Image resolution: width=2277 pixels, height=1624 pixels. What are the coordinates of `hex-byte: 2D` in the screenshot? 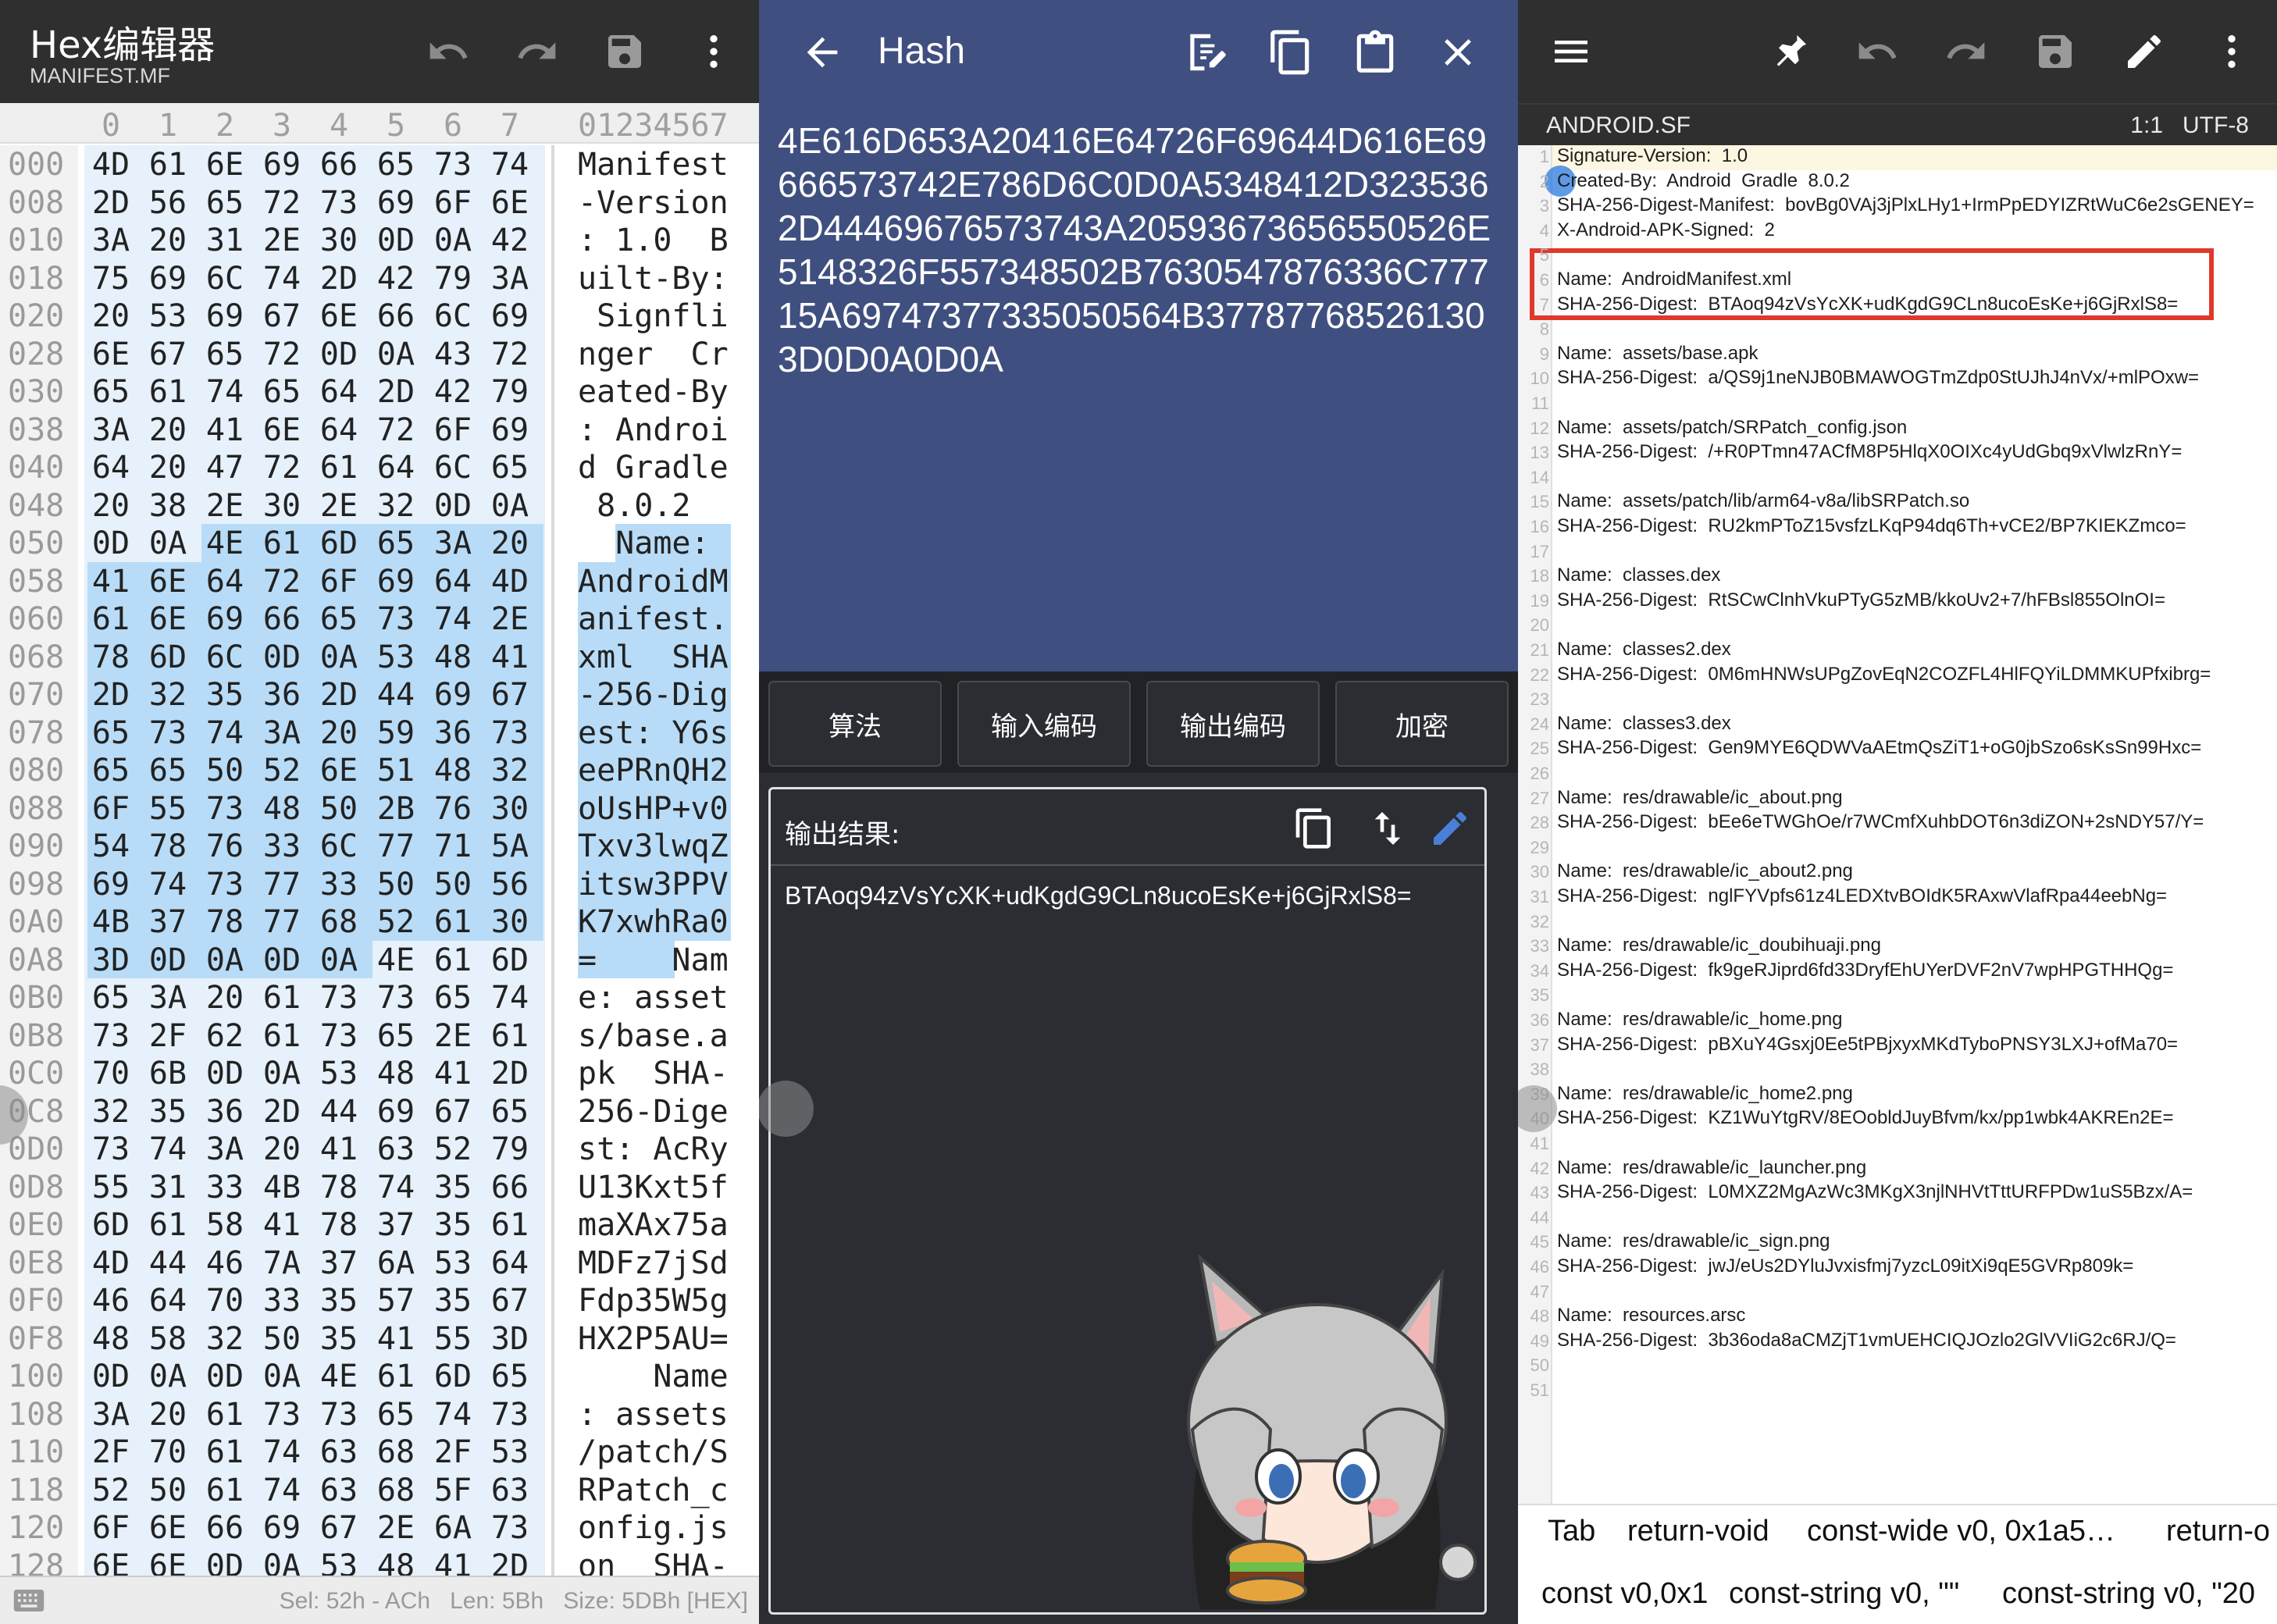 It's located at (111, 203).